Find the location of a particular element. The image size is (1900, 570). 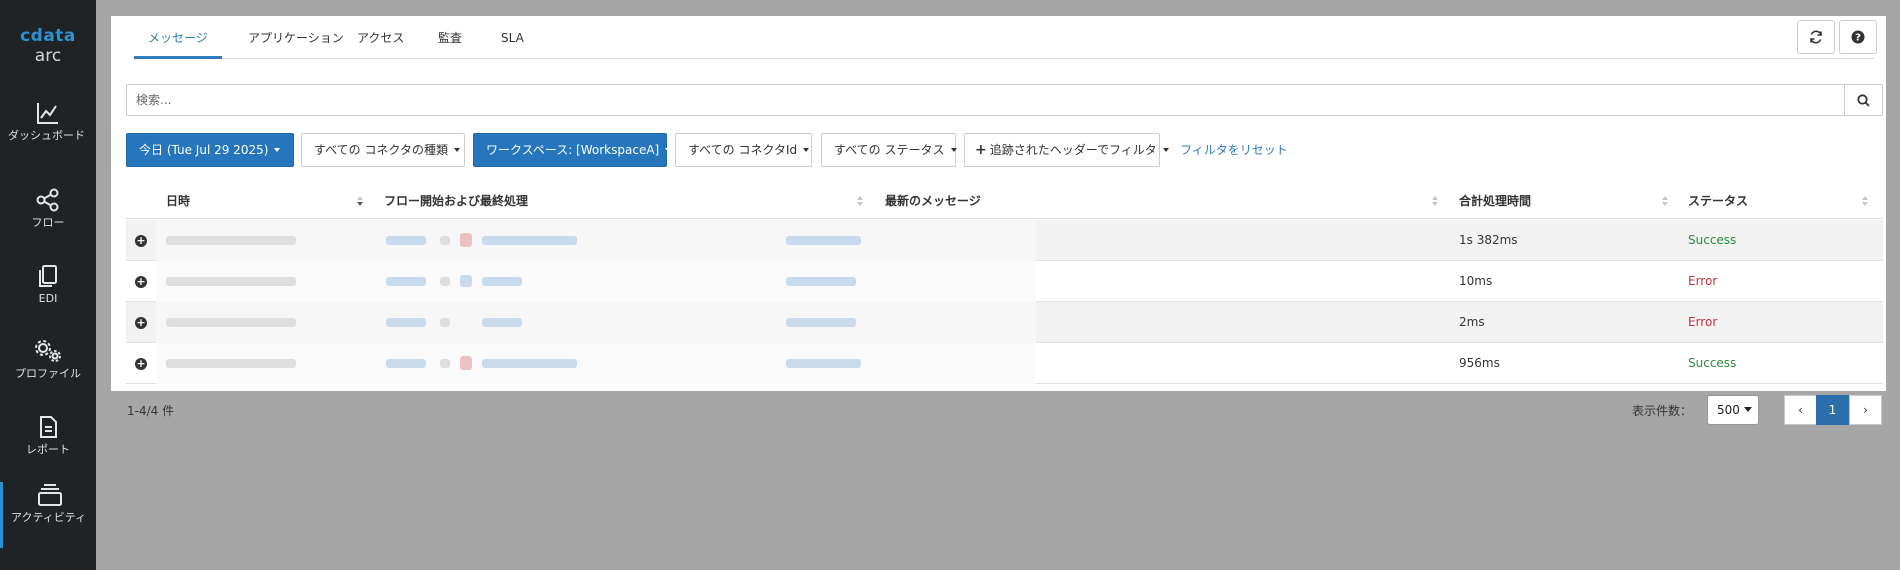

duration-cell: 956ms is located at coordinates (1479, 363).